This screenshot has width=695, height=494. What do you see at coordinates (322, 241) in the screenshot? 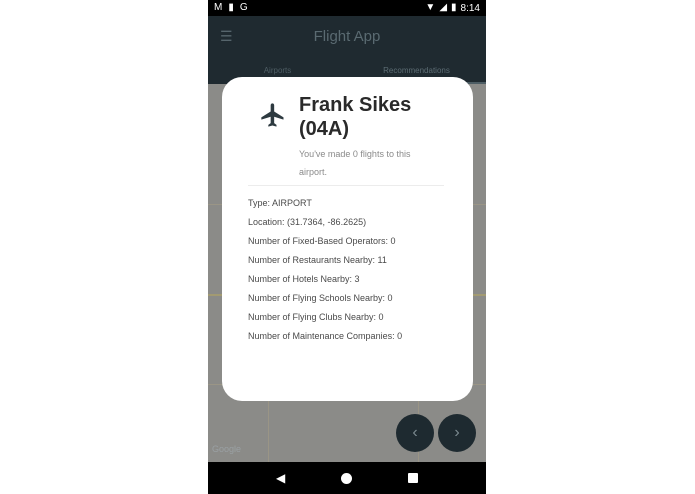
I see `detail-fbo-count: Number of Fixed-Based Operators: 0` at bounding box center [322, 241].